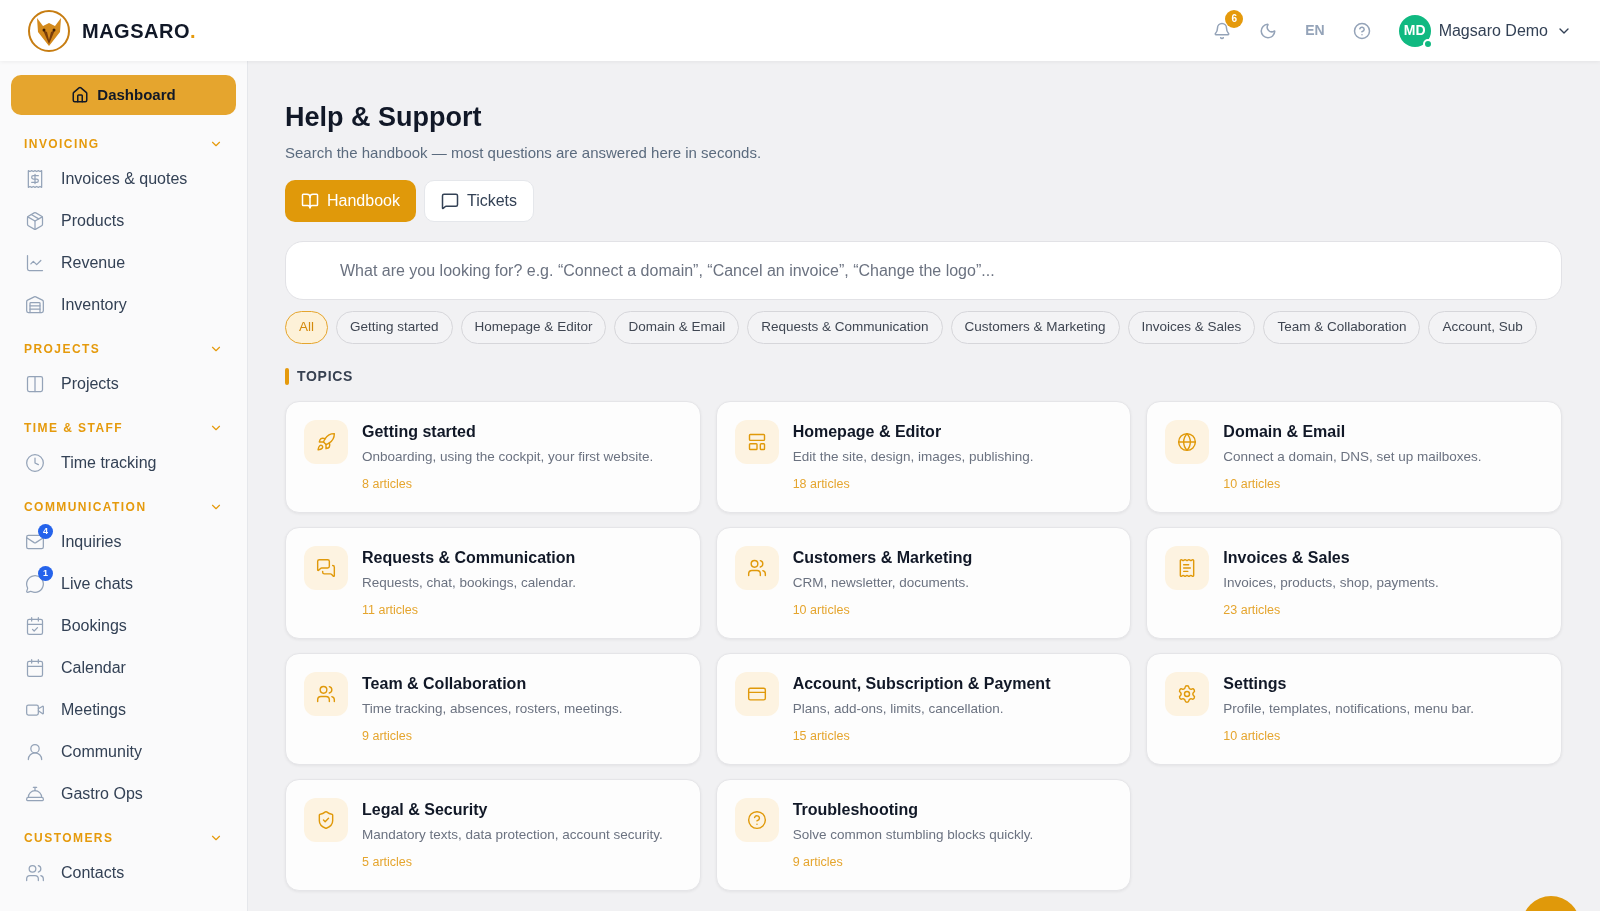 Image resolution: width=1600 pixels, height=911 pixels. I want to click on line-chart-icon, so click(35, 263).